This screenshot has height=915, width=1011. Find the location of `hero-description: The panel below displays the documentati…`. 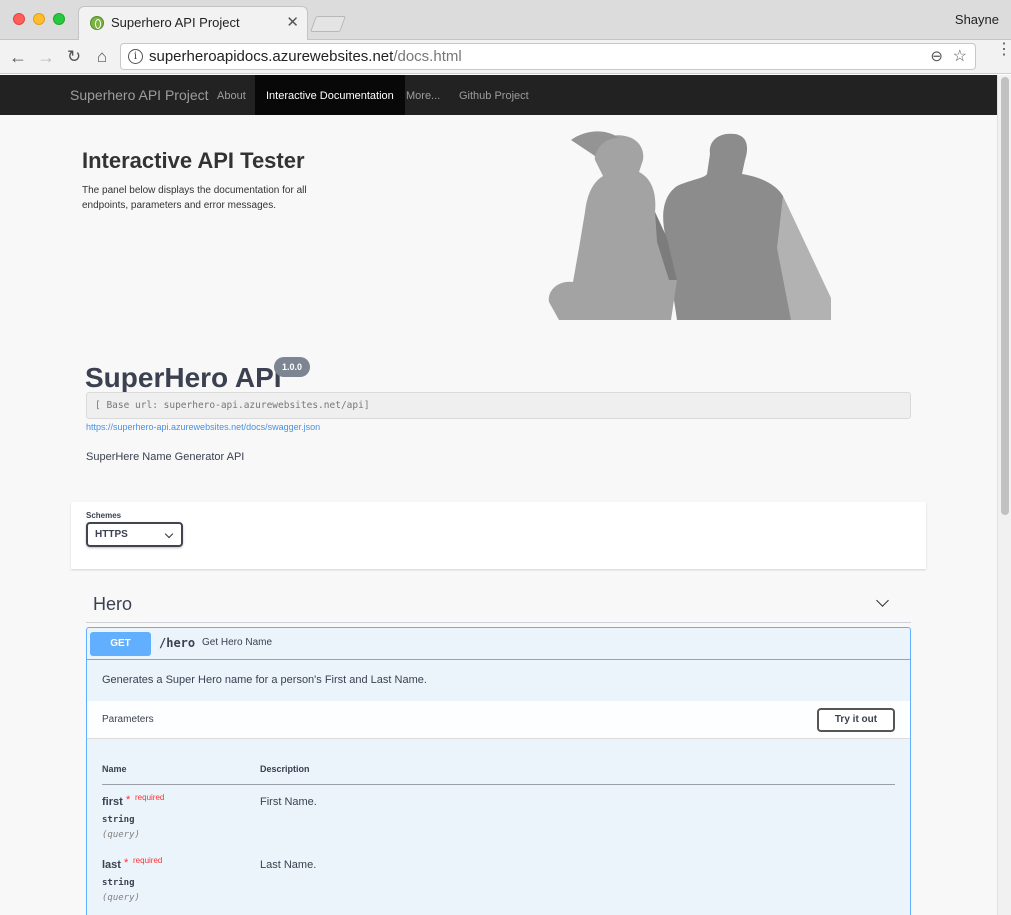

hero-description: The panel below displays the documentati… is located at coordinates (194, 198).